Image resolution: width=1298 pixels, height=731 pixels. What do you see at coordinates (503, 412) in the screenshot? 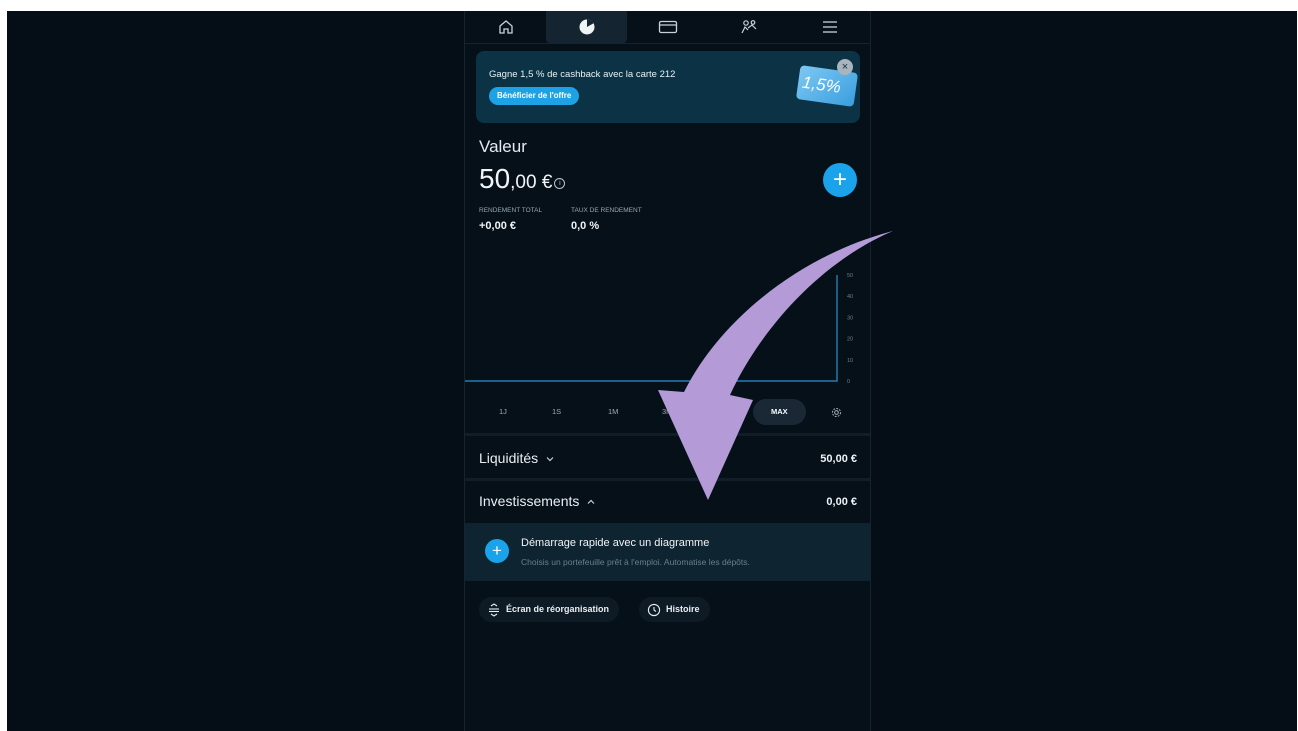
I see `timeframe-1d: 1J` at bounding box center [503, 412].